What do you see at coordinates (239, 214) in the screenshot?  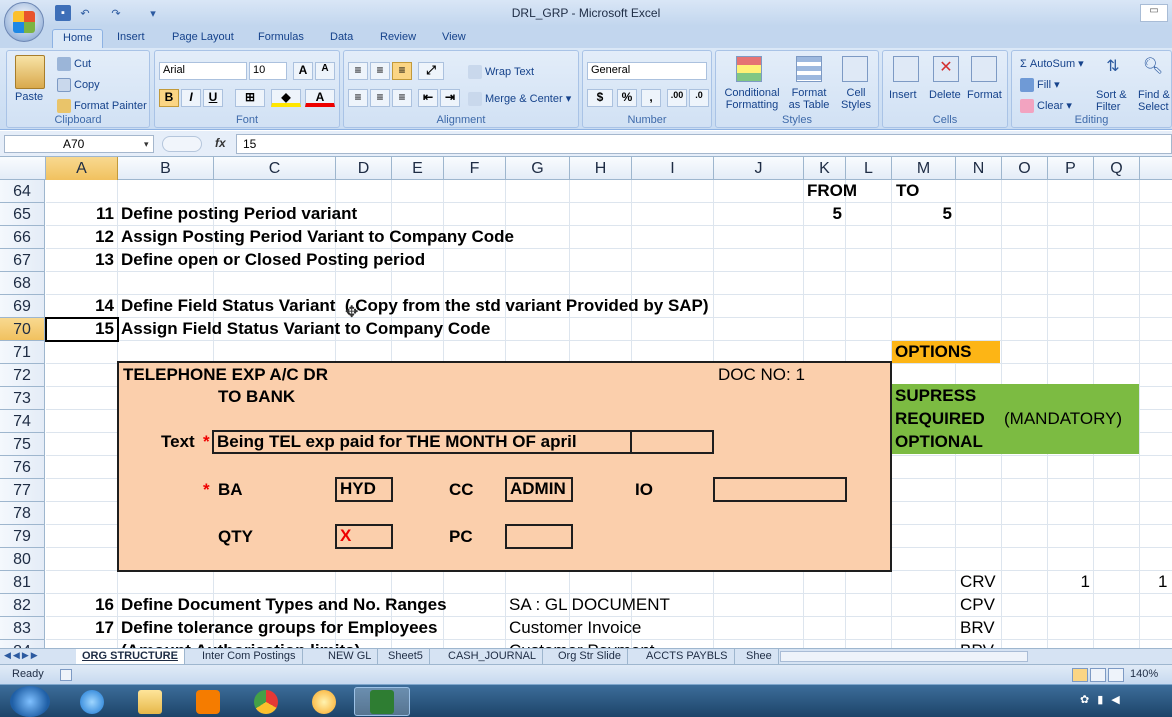 I see `cell-step-text: Define posting Period variant` at bounding box center [239, 214].